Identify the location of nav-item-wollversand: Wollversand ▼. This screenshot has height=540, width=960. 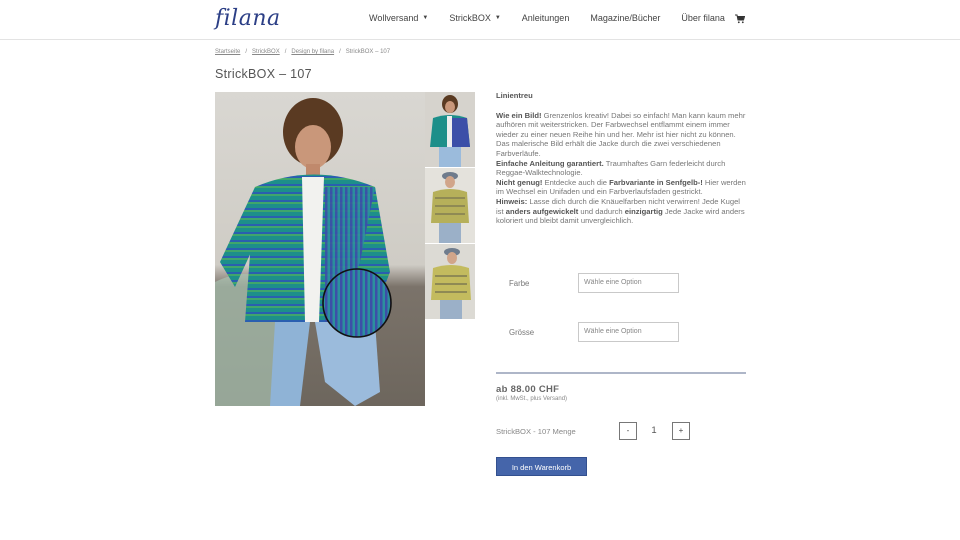
(398, 18).